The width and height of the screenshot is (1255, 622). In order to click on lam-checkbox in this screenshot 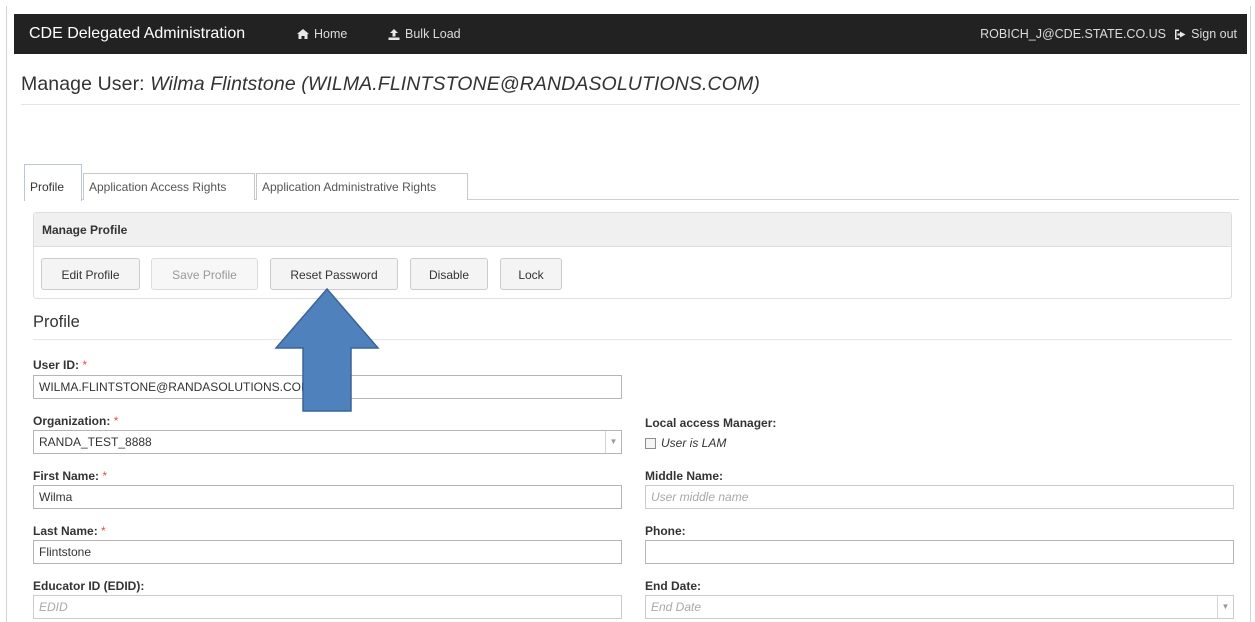, I will do `click(650, 443)`.